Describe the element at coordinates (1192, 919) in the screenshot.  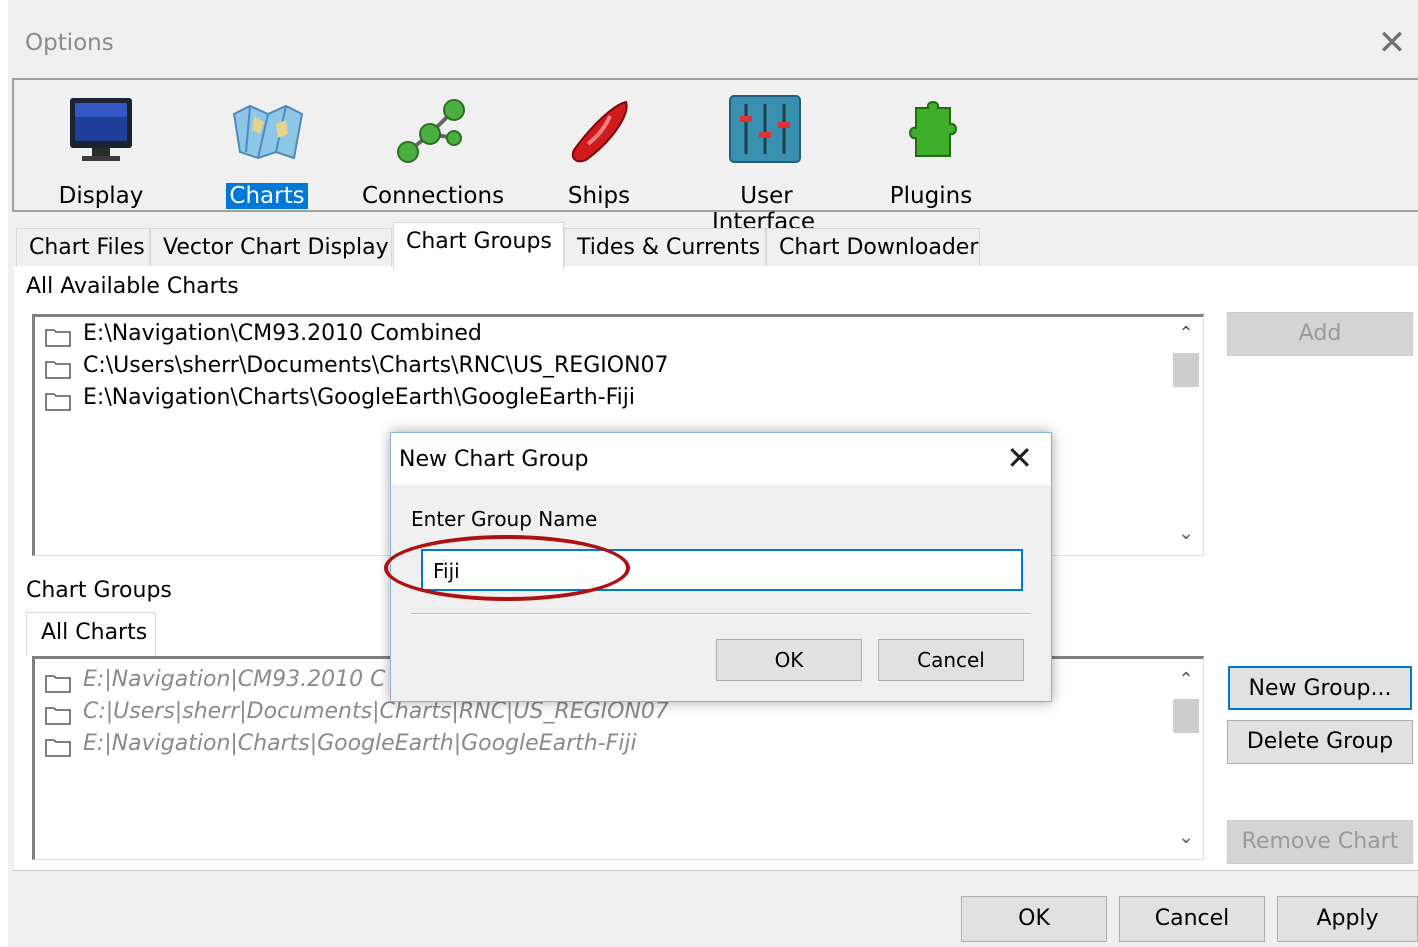
I see `cancel-button: Cancel` at that location.